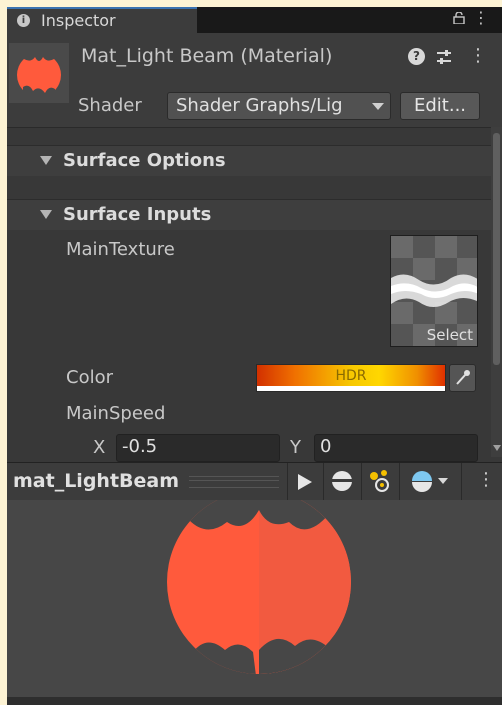 The image size is (502, 705). I want to click on preview-menu-button: ⋮, so click(481, 481).